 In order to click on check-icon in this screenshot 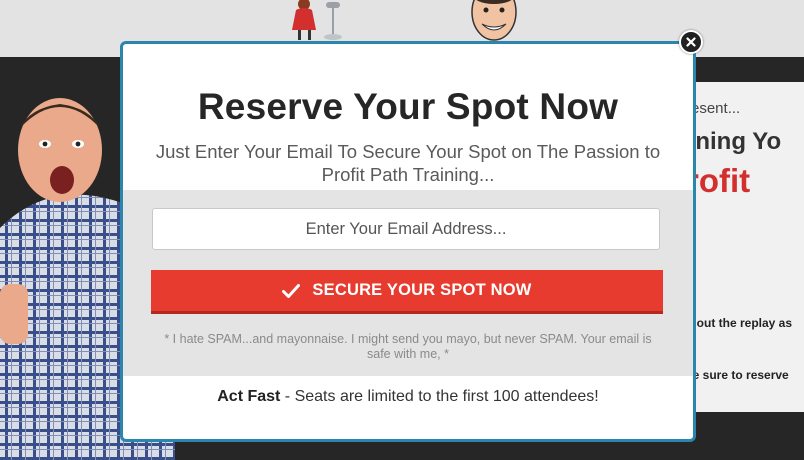, I will do `click(291, 290)`.